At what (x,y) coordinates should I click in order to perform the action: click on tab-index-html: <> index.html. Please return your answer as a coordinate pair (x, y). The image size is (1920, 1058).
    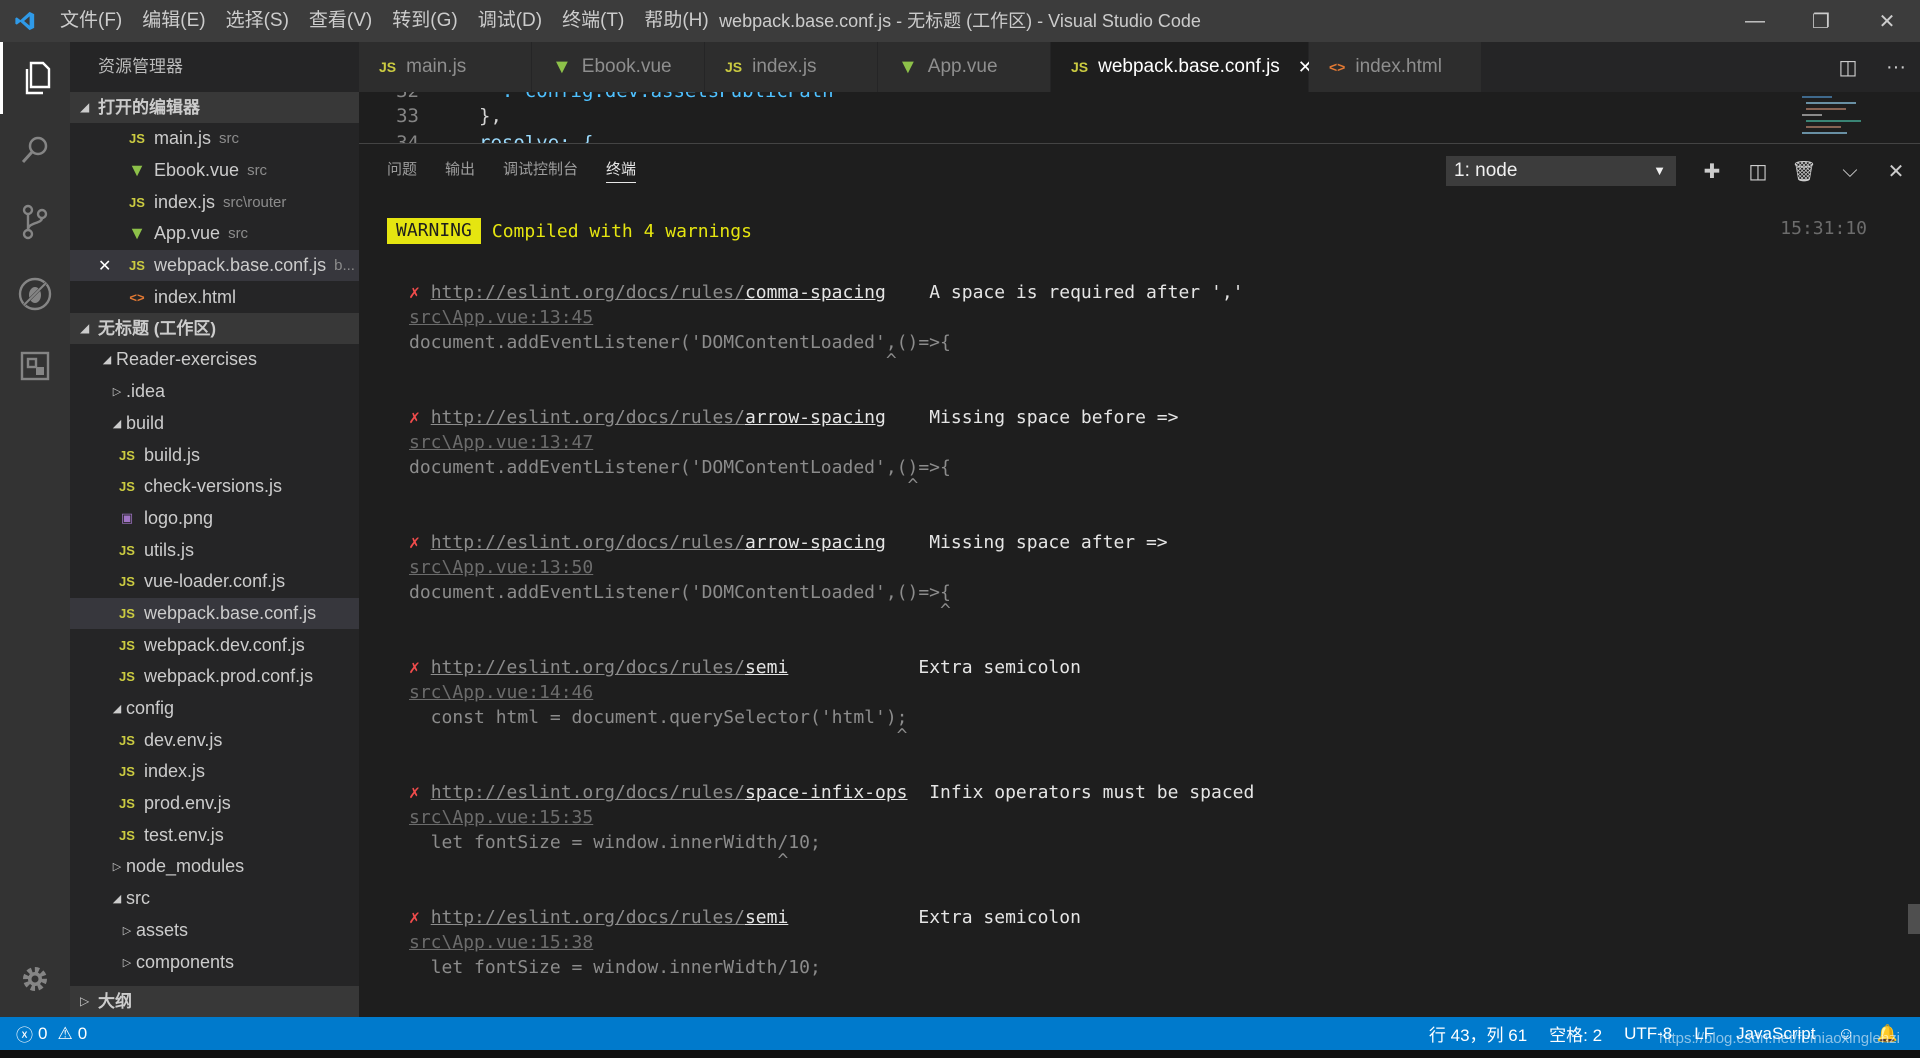
    Looking at the image, I should click on (1395, 67).